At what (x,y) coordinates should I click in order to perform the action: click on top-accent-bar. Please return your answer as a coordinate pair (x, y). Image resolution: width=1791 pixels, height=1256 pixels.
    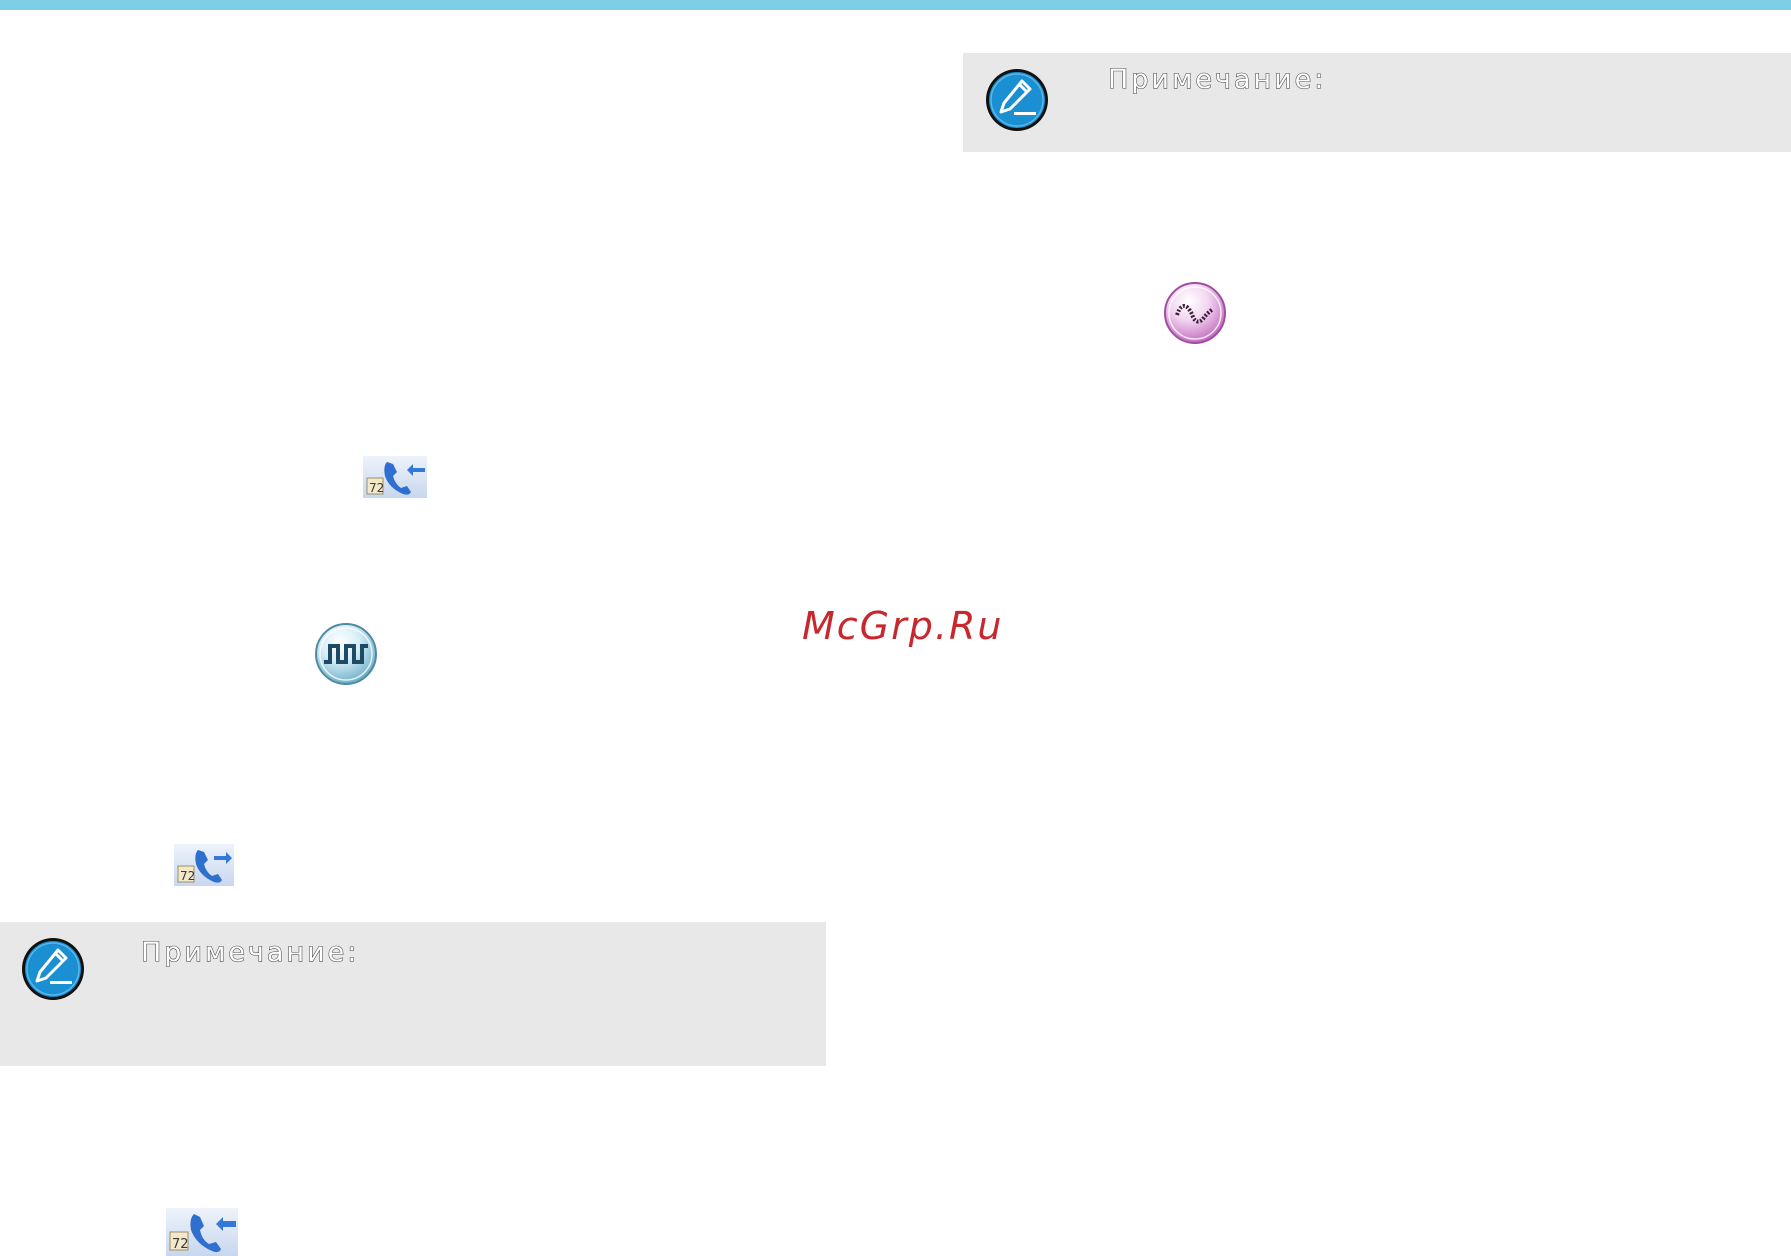
    Looking at the image, I should click on (895, 5).